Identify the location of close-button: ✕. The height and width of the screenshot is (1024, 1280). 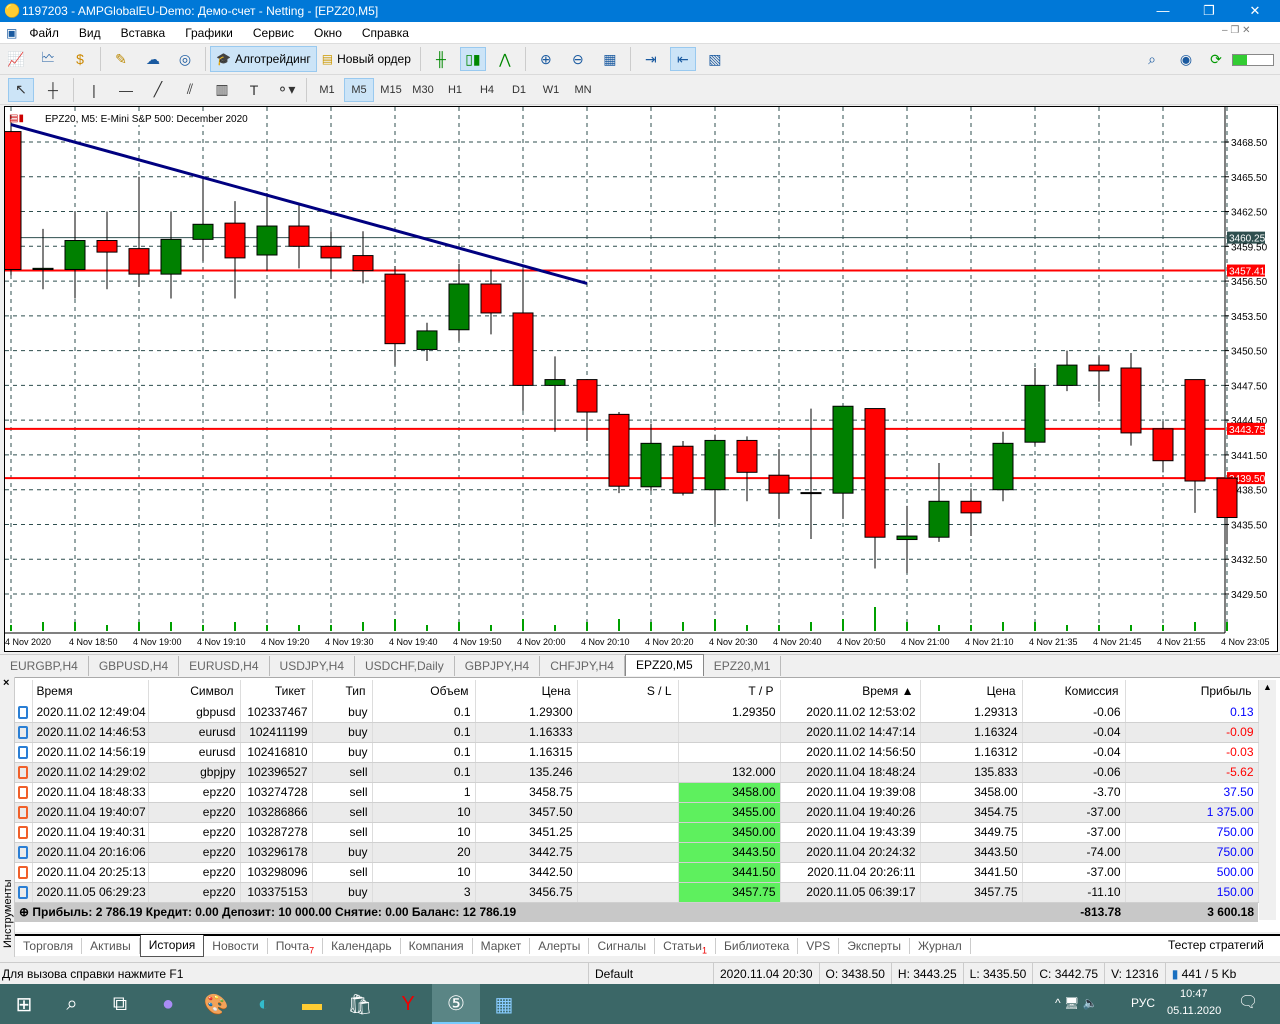
(1255, 11).